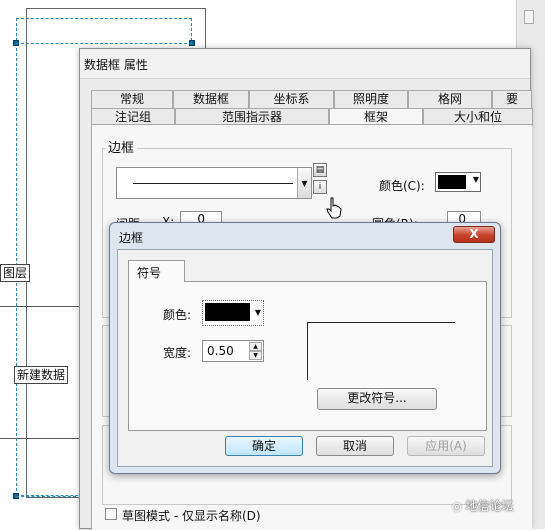 This screenshot has height=530, width=545. Describe the element at coordinates (320, 170) in the screenshot. I see `symbol-selector-icon: ▤` at that location.